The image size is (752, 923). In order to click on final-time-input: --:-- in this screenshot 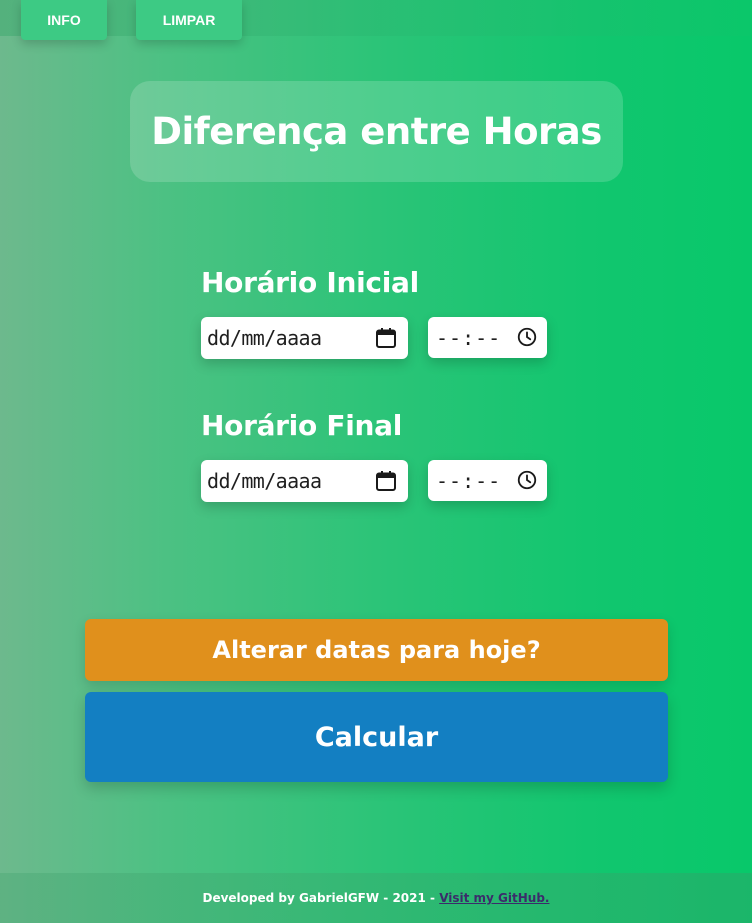, I will do `click(487, 480)`.